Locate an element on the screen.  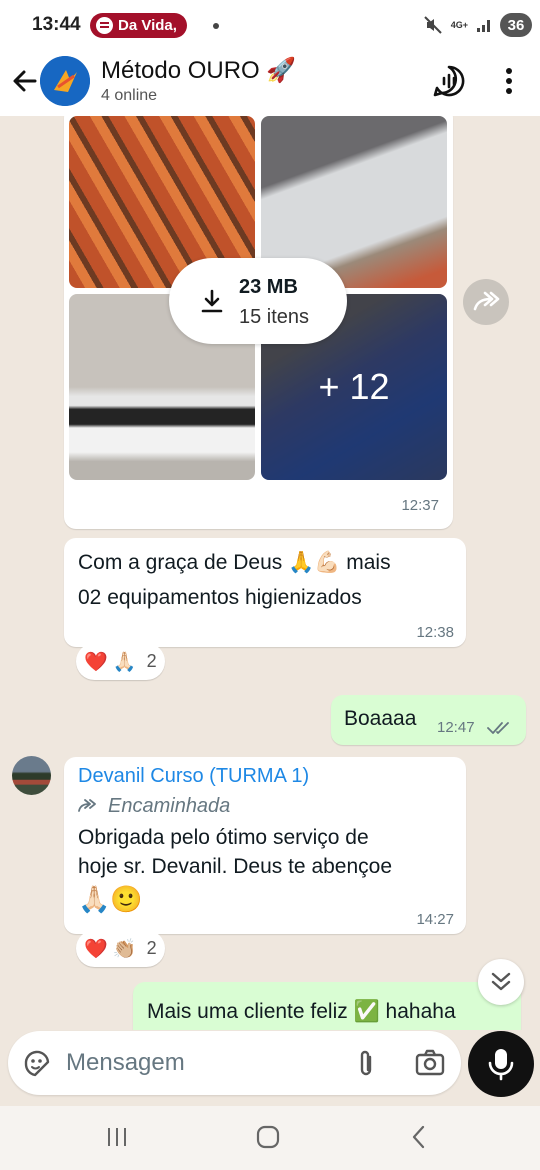
forward-button is located at coordinates (486, 302).